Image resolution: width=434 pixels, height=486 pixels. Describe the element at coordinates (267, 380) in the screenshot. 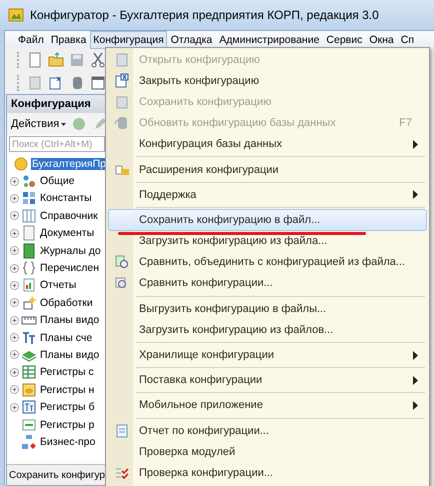

I see `menu-entry: Поставка конфигурации` at that location.